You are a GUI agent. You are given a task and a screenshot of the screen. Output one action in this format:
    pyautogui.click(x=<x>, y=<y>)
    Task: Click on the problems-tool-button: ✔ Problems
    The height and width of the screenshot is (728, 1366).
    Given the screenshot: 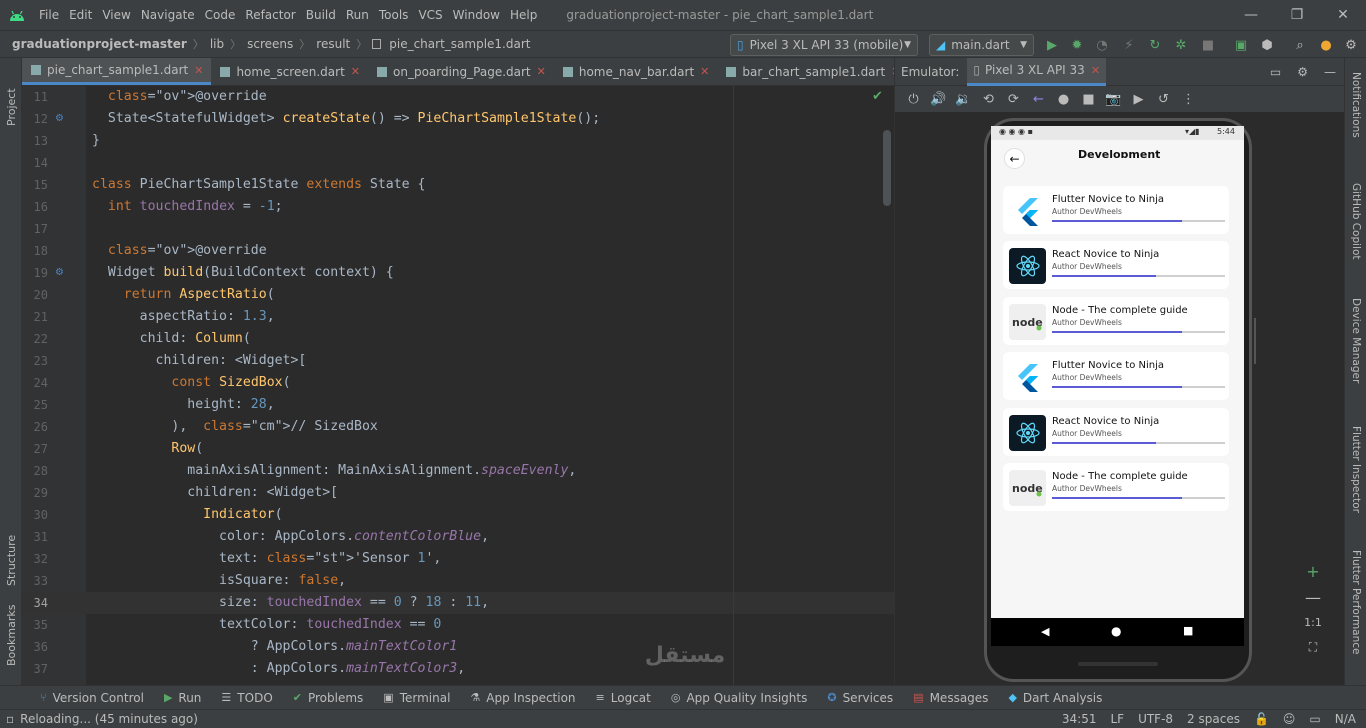 What is the action you would take?
    pyautogui.click(x=328, y=698)
    